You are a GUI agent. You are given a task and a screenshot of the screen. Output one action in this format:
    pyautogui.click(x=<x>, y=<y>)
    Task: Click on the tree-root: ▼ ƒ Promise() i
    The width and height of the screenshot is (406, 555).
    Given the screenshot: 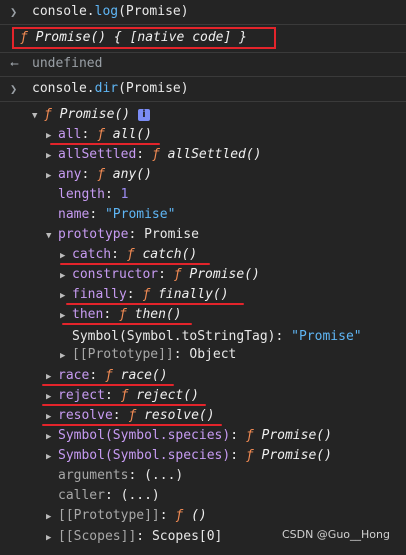 What is the action you would take?
    pyautogui.click(x=203, y=115)
    